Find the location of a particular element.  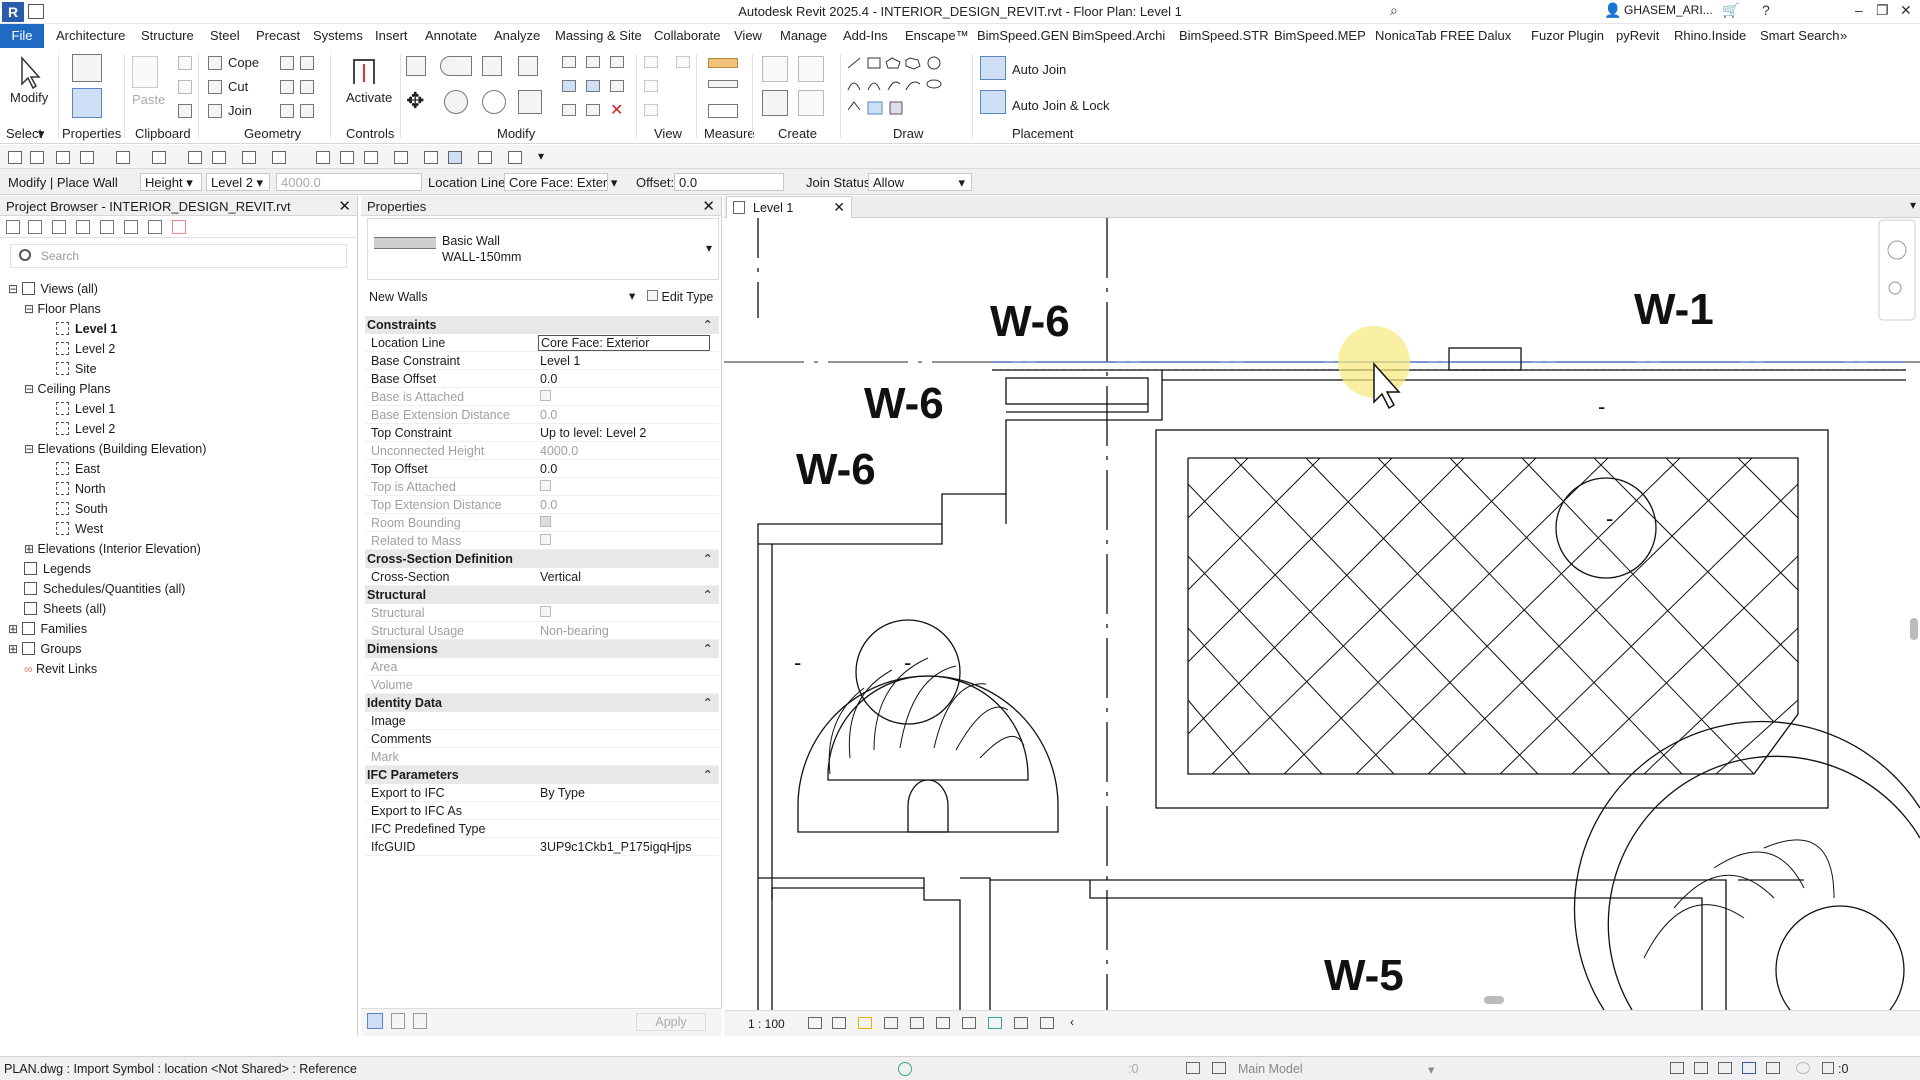

tab-architecture: Architecture is located at coordinates (90, 35).